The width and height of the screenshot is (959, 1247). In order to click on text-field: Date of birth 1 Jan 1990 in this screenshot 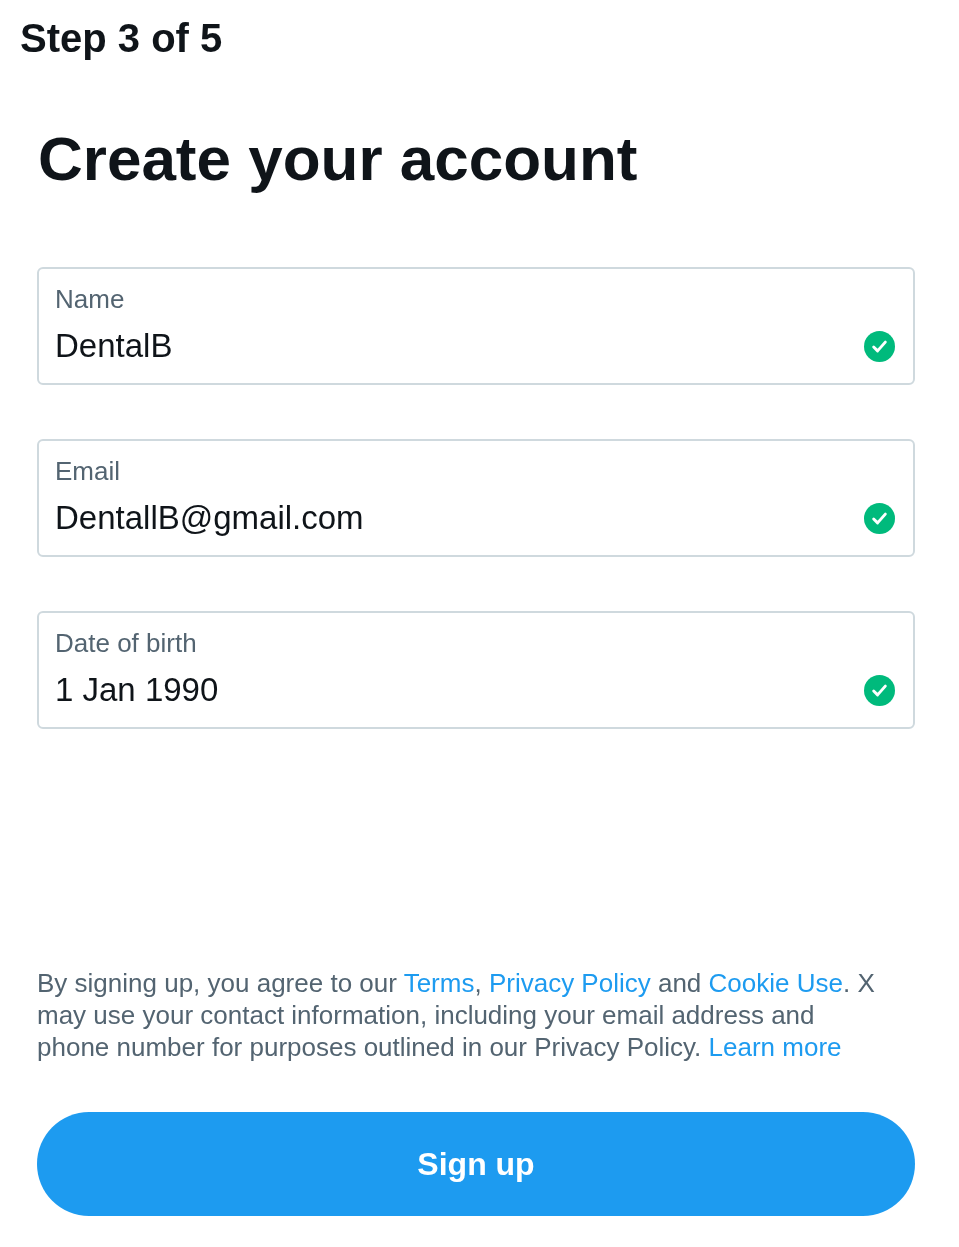, I will do `click(476, 670)`.